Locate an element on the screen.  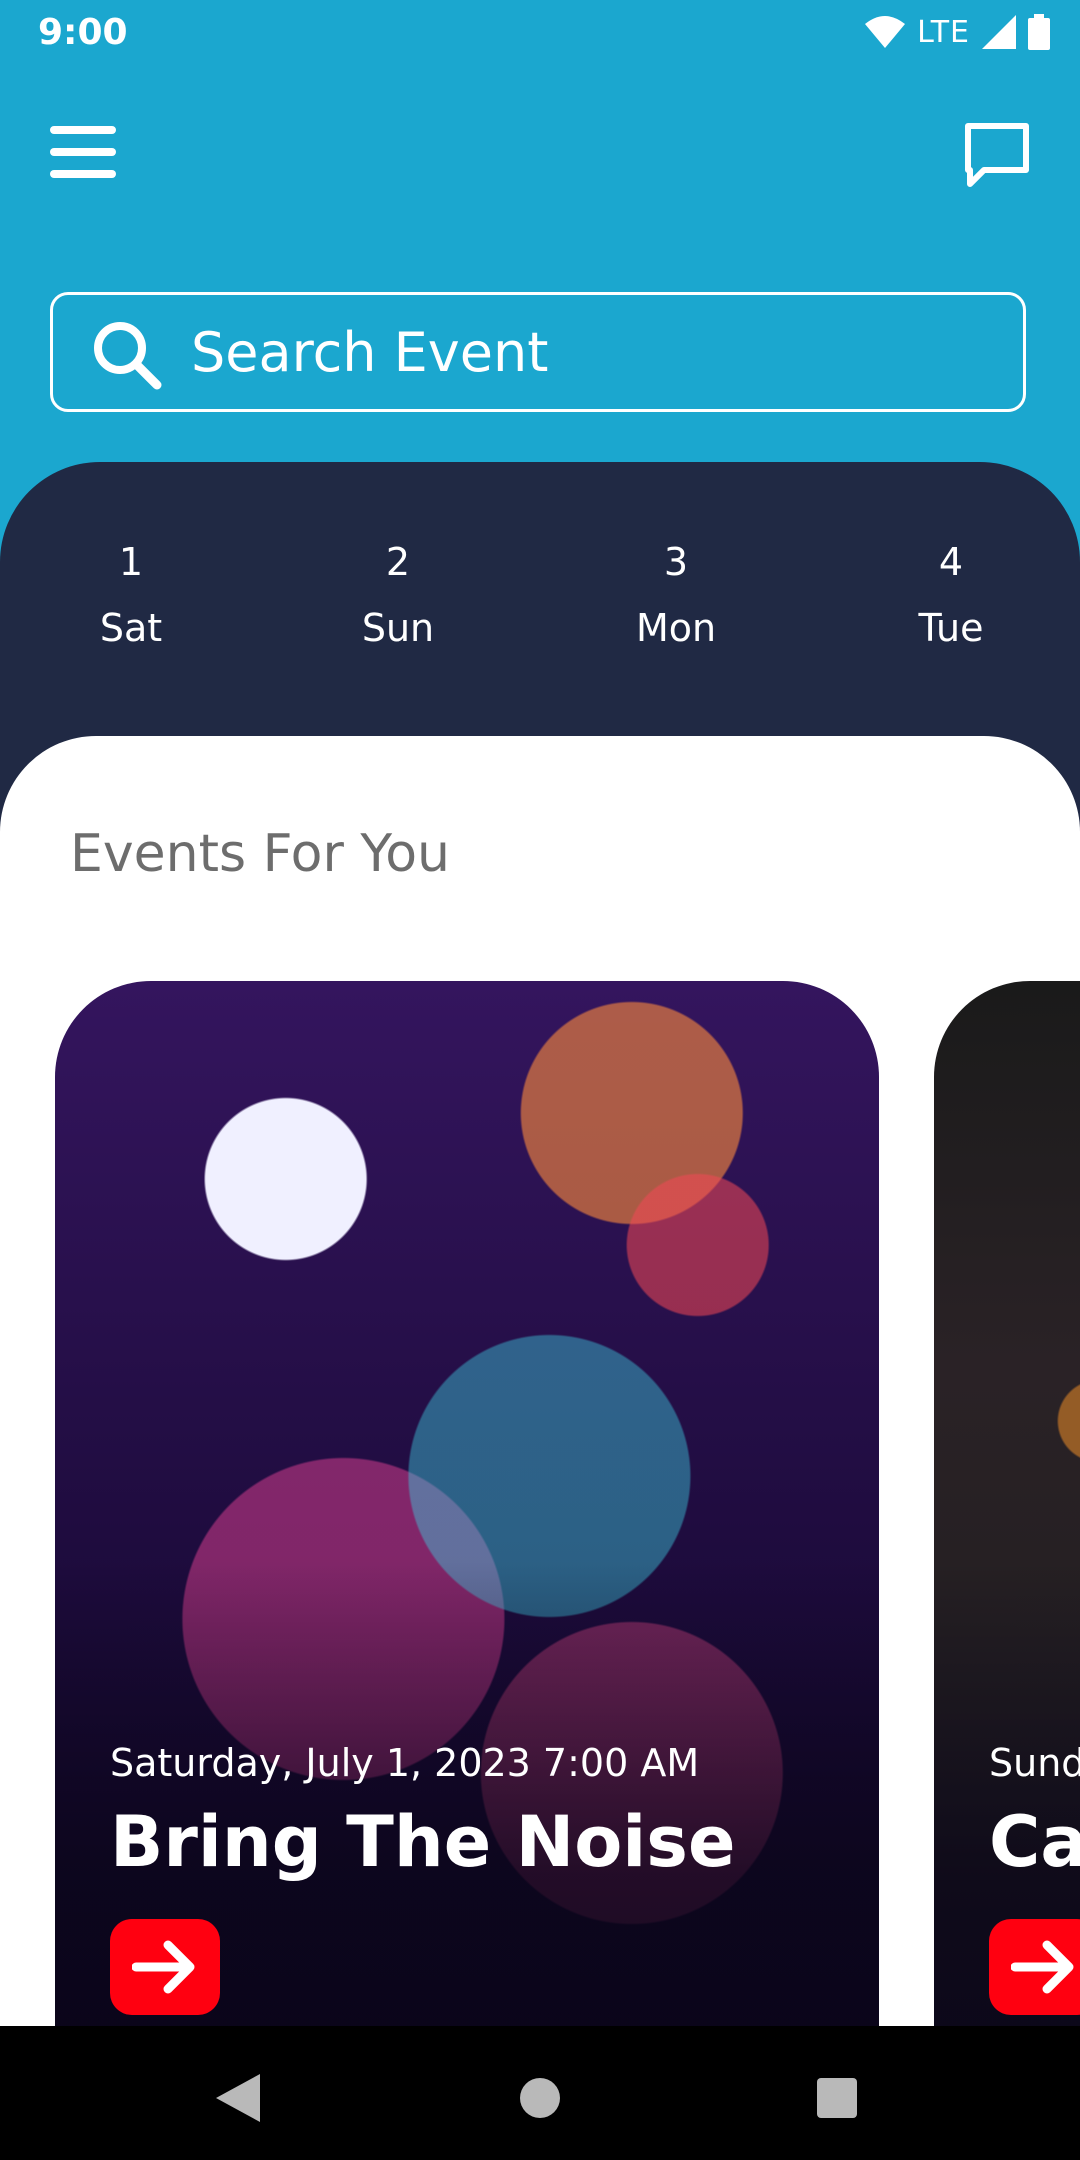
battery-icon is located at coordinates (1039, 32).